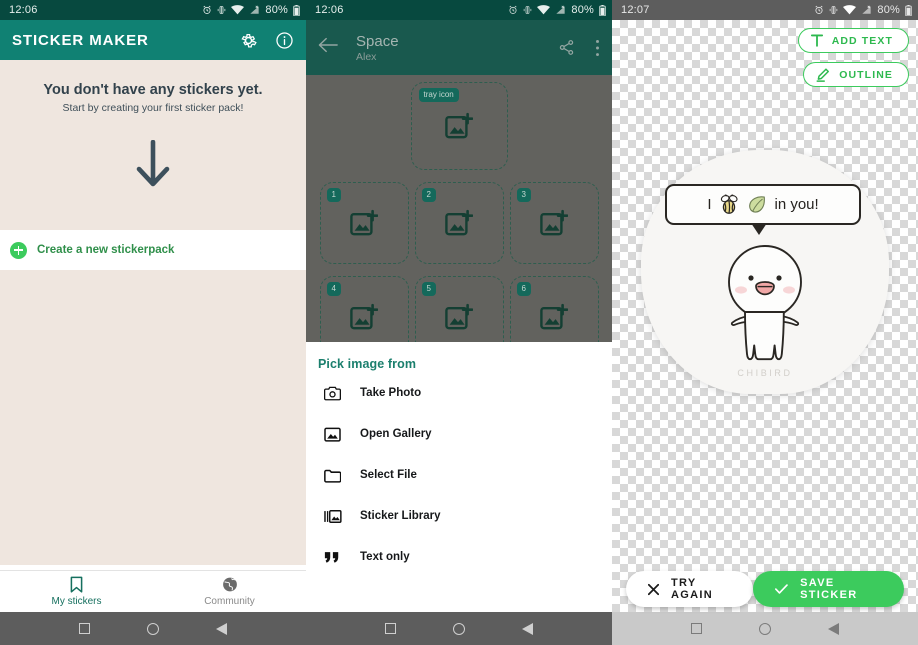 This screenshot has width=918, height=645. What do you see at coordinates (428, 289) in the screenshot?
I see `slot-number: 5` at bounding box center [428, 289].